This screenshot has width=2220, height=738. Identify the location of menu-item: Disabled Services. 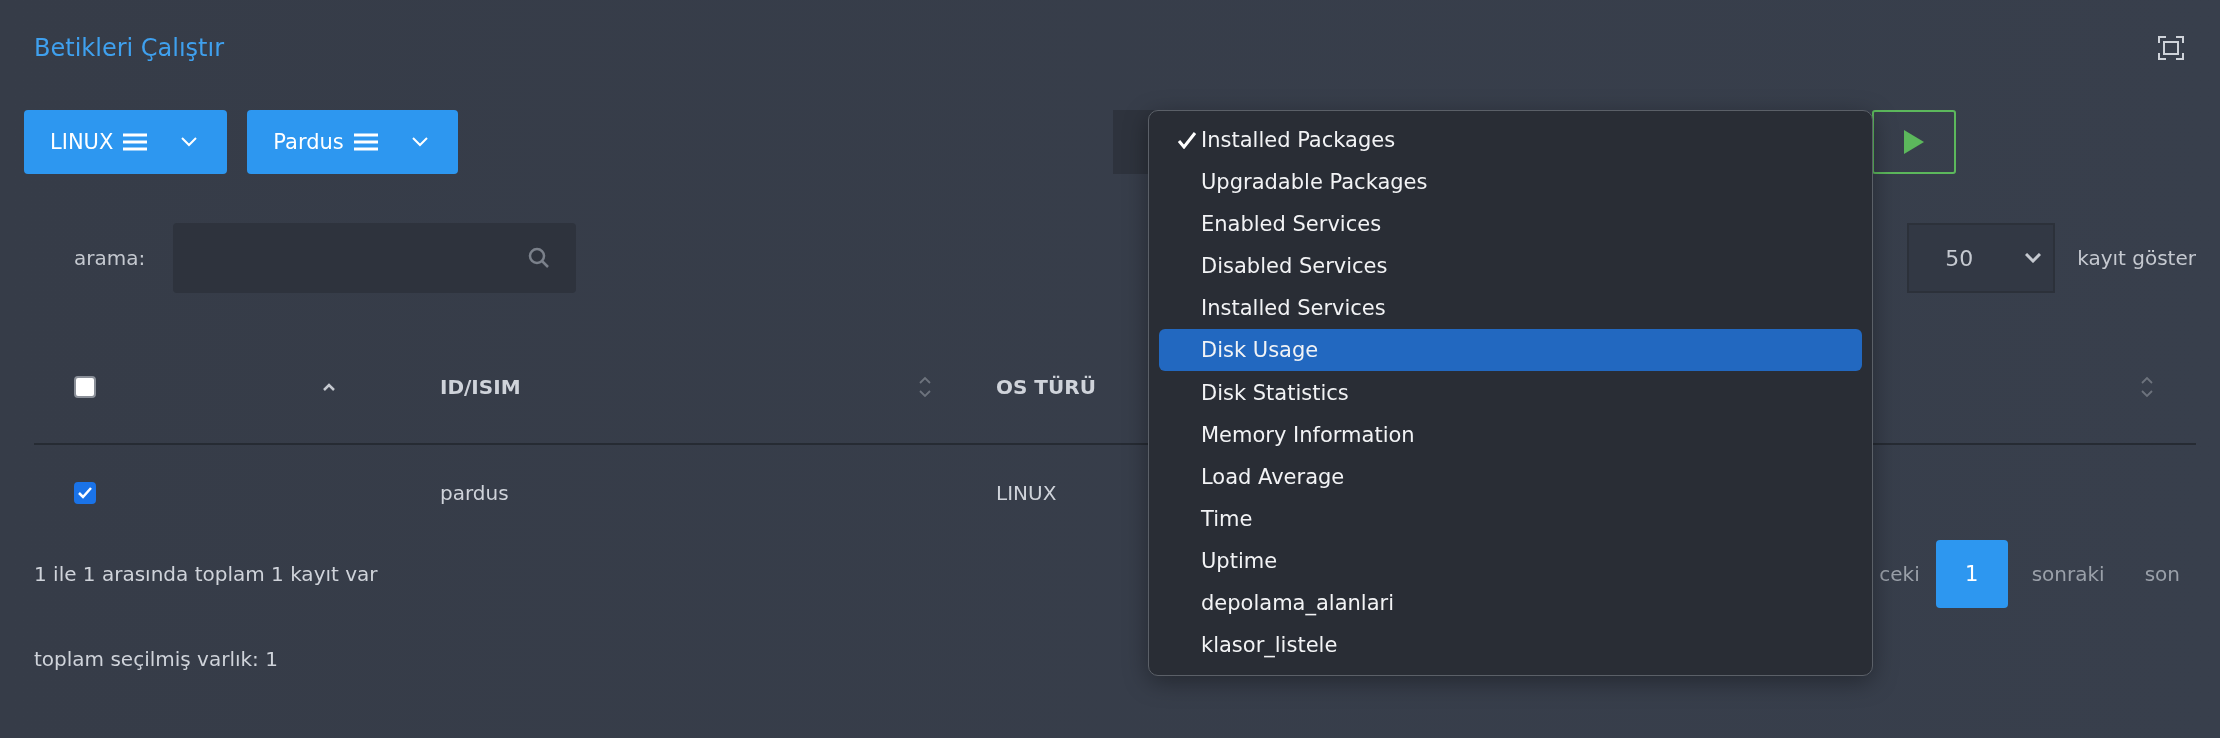
(1510, 266).